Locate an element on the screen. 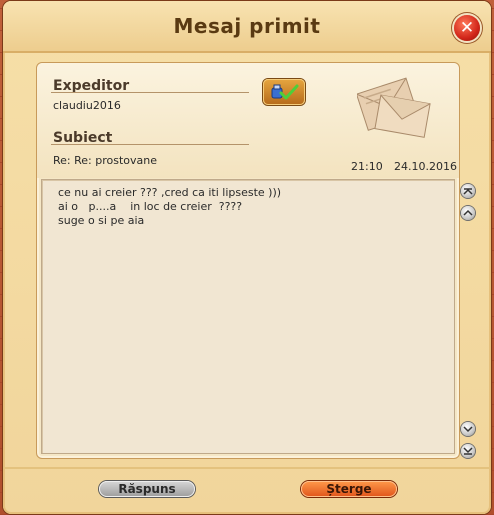 The width and height of the screenshot is (494, 515). message-line: ai o p....a in loc de creier ???? is located at coordinates (150, 206).